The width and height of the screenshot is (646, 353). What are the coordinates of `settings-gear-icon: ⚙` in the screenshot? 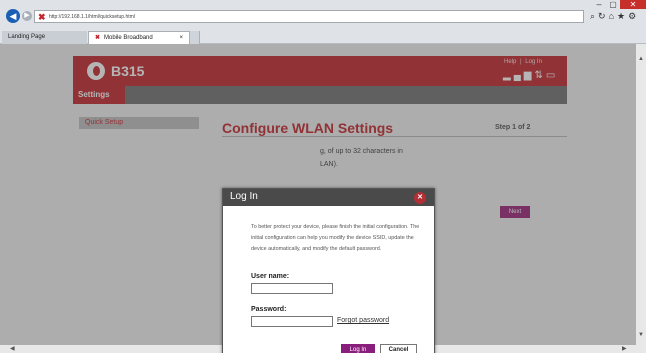 It's located at (632, 16).